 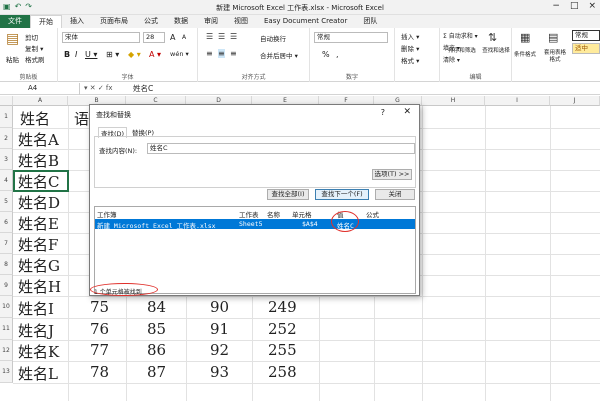 What do you see at coordinates (305, 21) in the screenshot?
I see `tab-easy-document-creator: Easy Document Creator` at bounding box center [305, 21].